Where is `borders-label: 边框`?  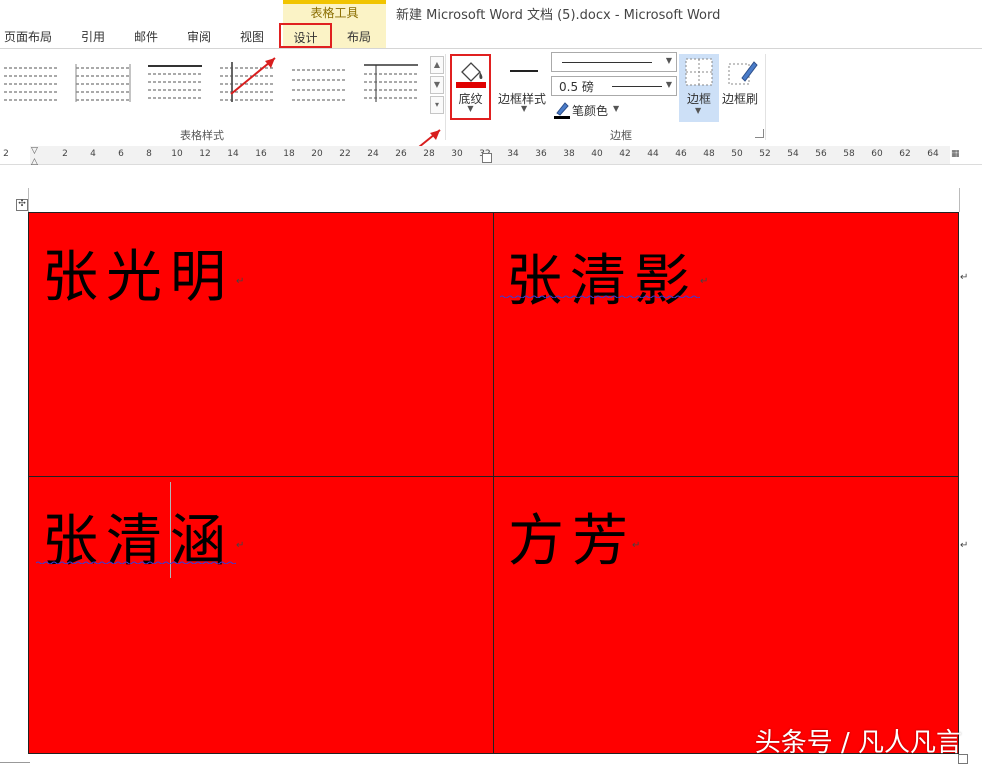
borders-label: 边框 is located at coordinates (698, 99).